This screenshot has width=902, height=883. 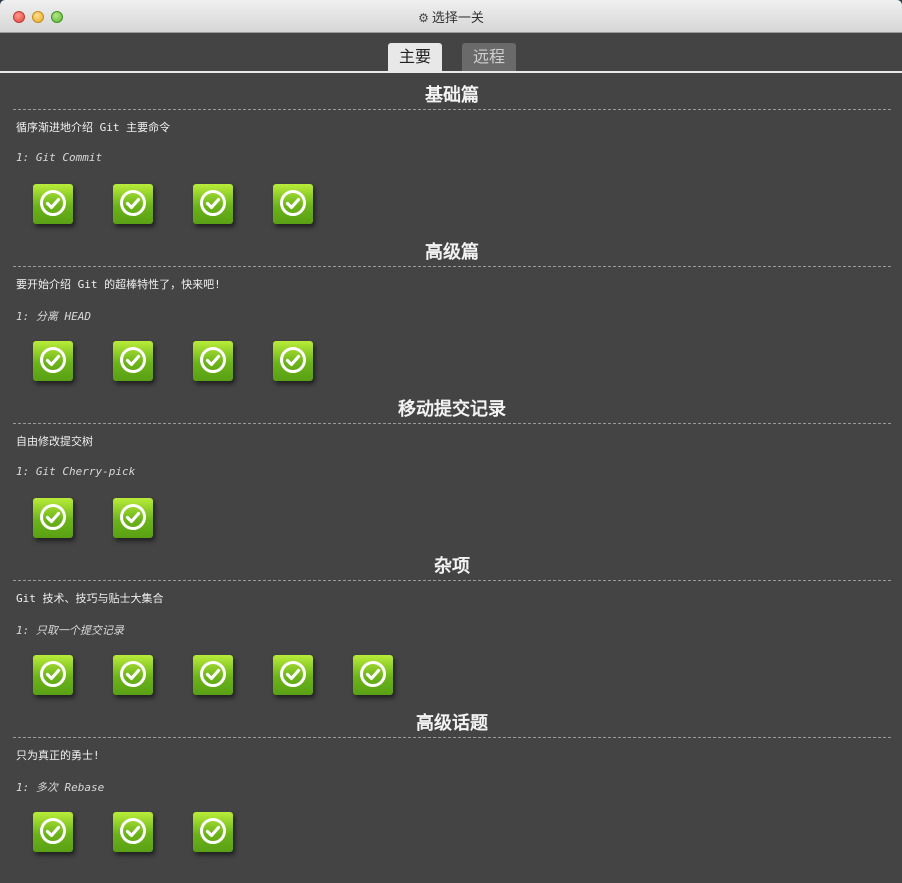 I want to click on gear-icon: ⚙, so click(x=423, y=18).